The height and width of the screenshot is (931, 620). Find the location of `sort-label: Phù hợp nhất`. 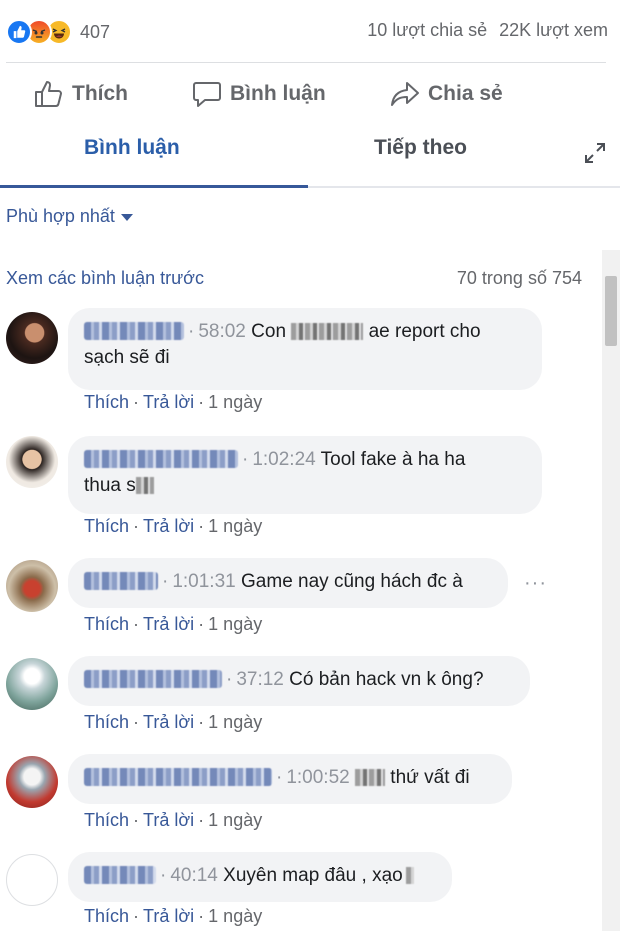

sort-label: Phù hợp nhất is located at coordinates (60, 216).